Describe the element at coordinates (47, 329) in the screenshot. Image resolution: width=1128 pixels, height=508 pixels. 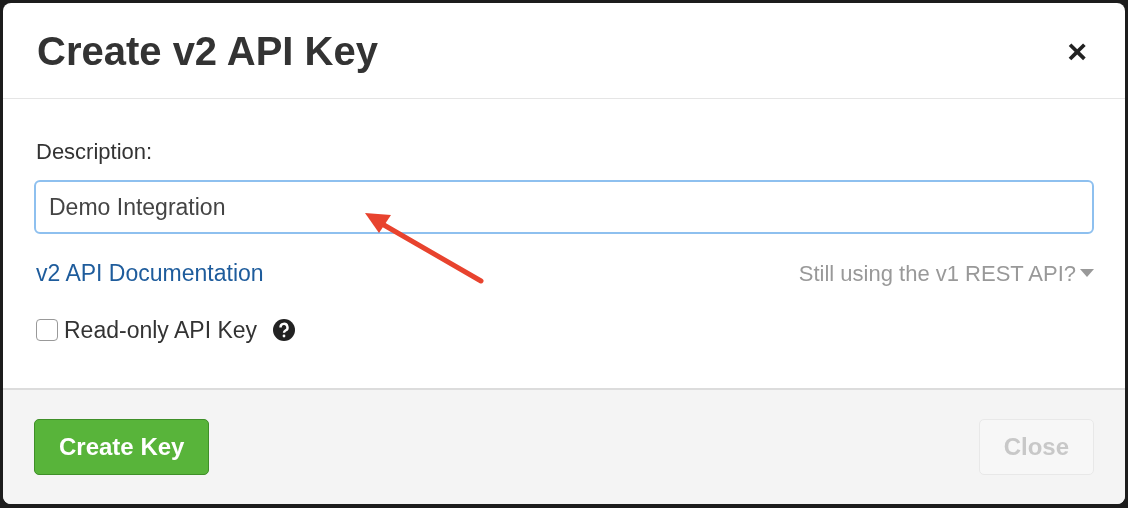
I see `readonly-checkbox` at that location.